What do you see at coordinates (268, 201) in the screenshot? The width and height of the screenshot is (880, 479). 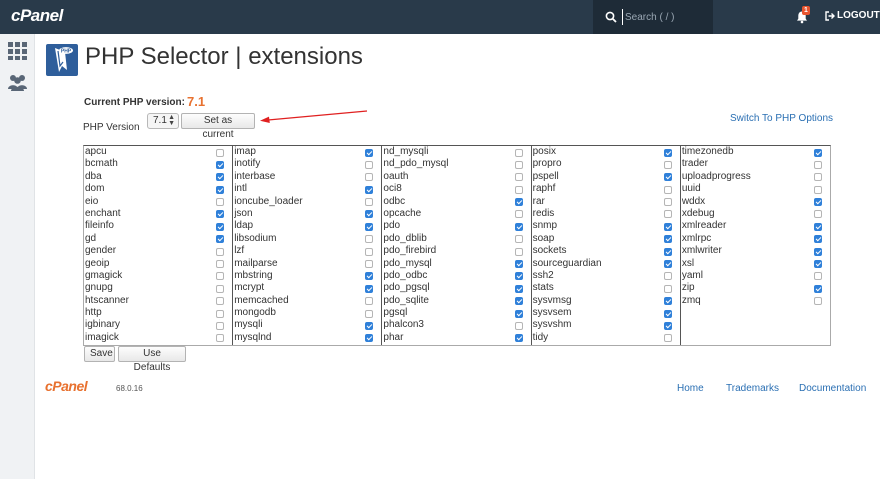 I see `extension-label: ioncube_loader` at bounding box center [268, 201].